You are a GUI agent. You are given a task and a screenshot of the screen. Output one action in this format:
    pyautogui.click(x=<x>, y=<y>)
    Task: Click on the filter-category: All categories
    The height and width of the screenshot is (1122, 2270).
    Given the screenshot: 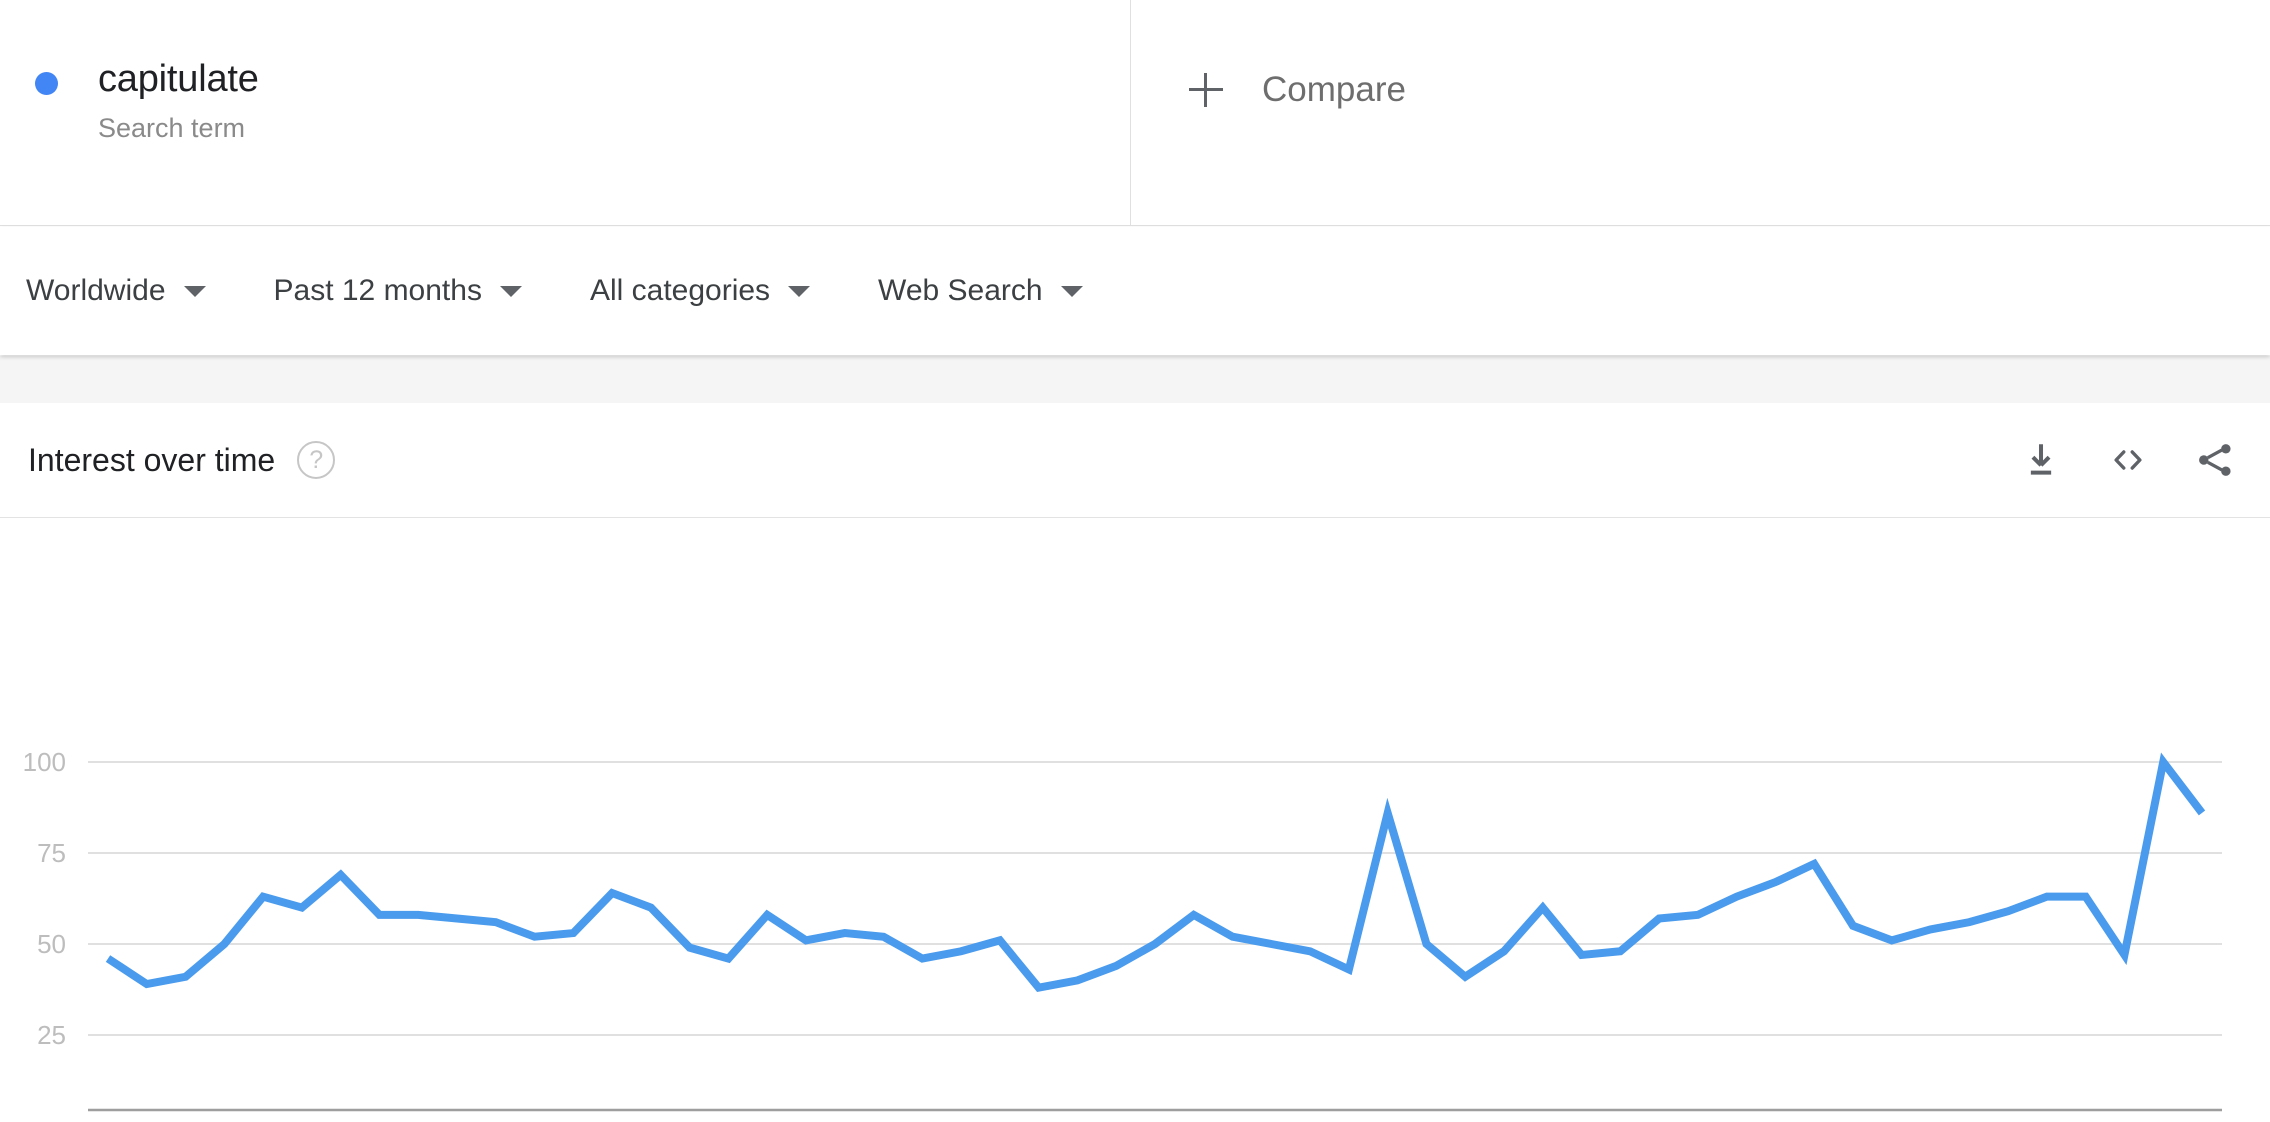 What is the action you would take?
    pyautogui.click(x=700, y=291)
    